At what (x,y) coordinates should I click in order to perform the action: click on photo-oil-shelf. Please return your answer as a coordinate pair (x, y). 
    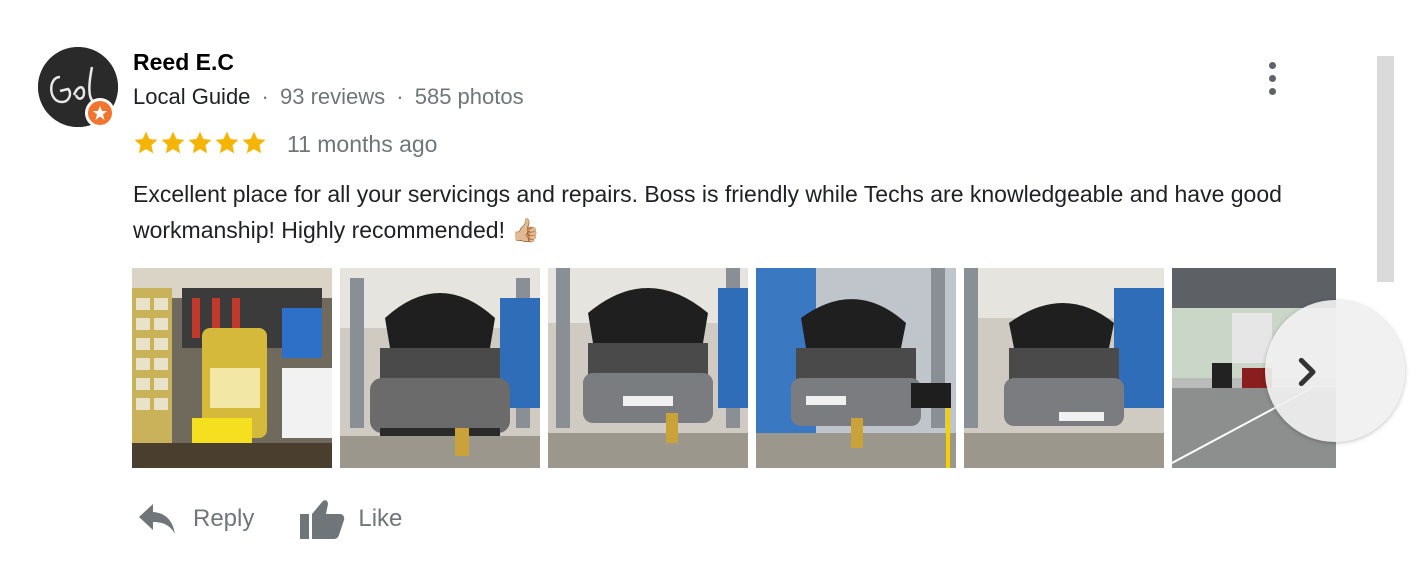
    Looking at the image, I should click on (232, 368).